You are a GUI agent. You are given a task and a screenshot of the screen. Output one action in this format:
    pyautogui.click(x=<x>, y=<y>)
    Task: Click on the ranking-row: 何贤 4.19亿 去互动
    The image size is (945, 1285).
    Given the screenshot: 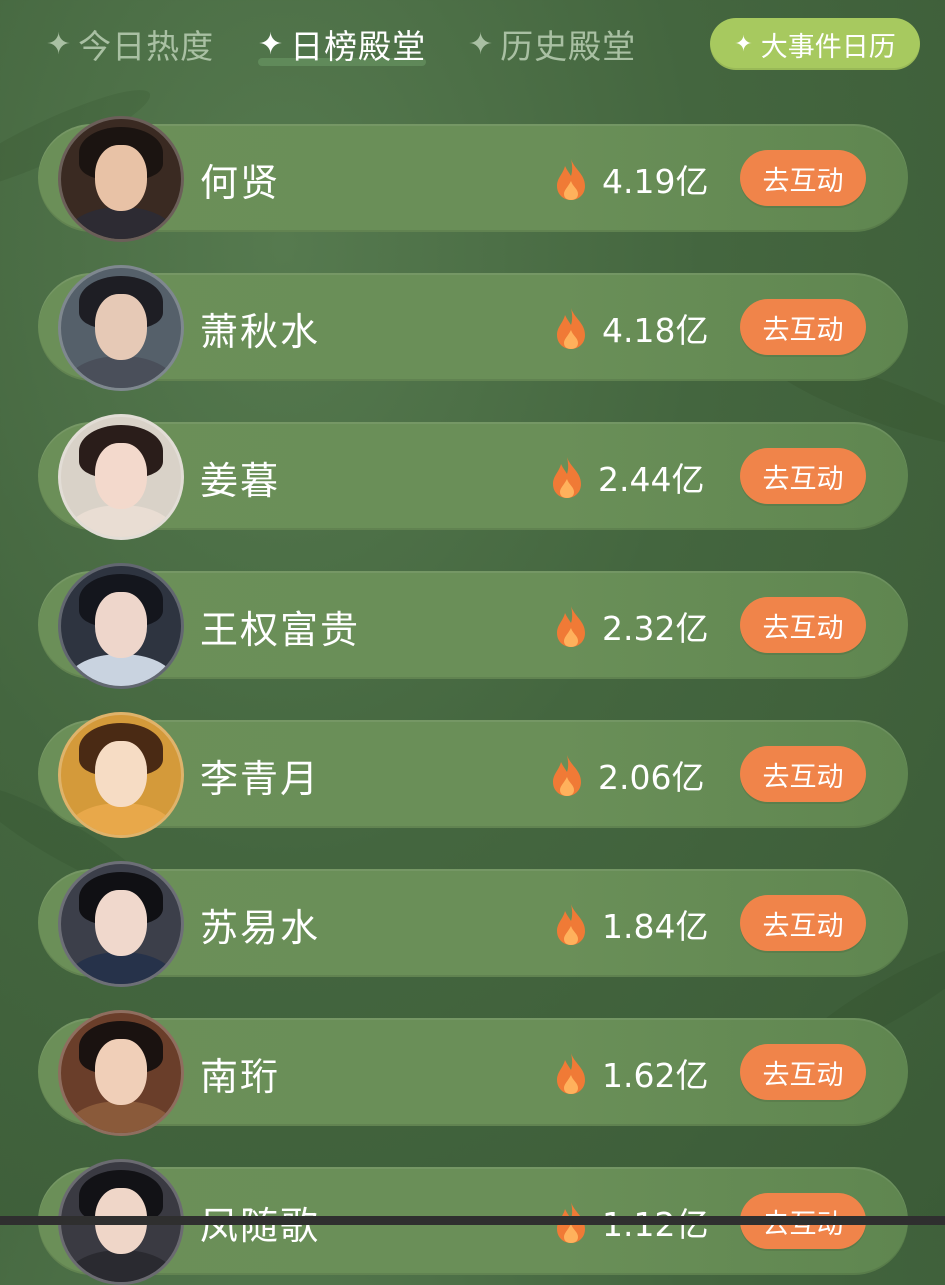 What is the action you would take?
    pyautogui.click(x=473, y=179)
    